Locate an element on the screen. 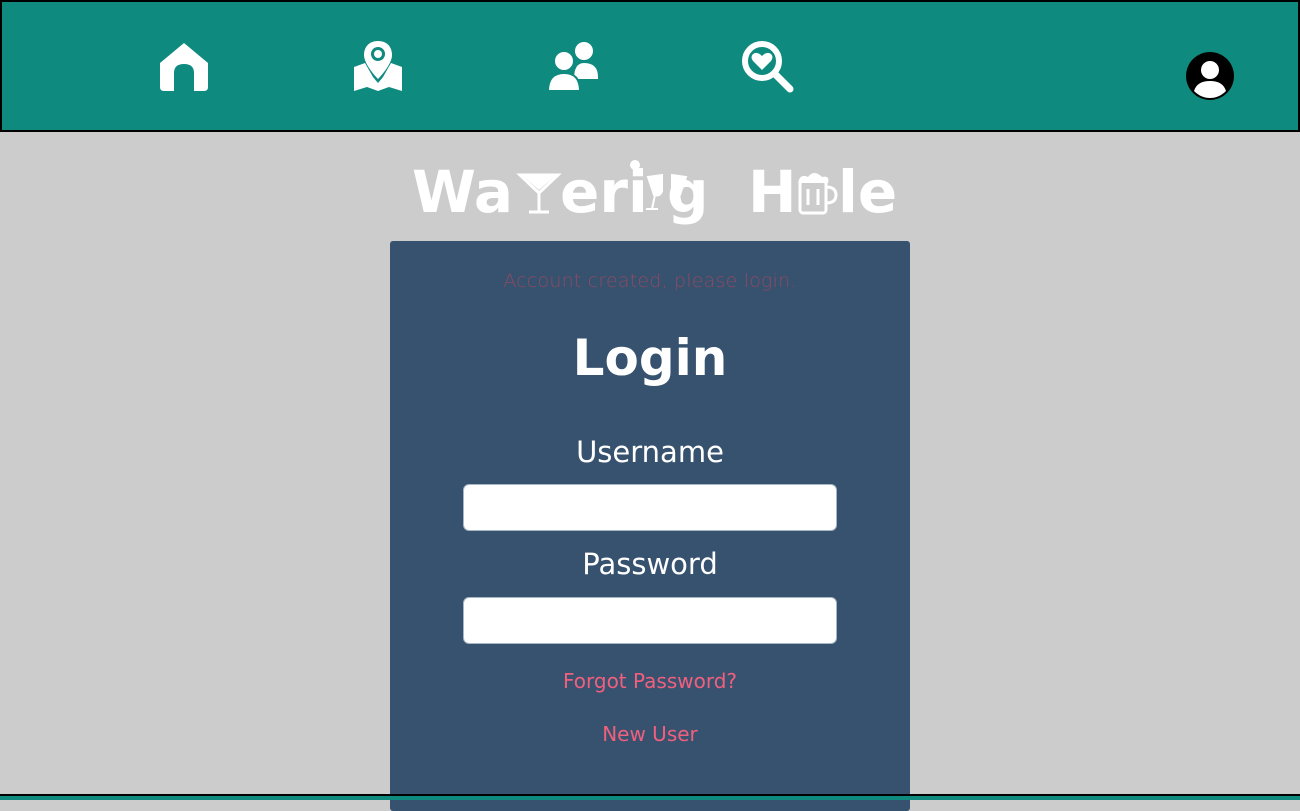  search-heart-icon is located at coordinates (767, 66).